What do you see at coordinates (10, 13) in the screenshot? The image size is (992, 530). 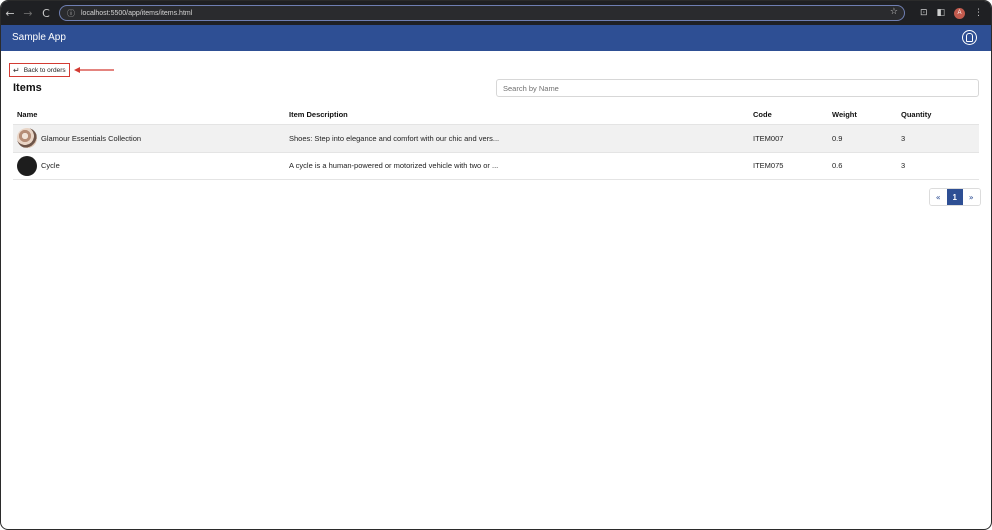 I see `back-arrow-icon: ←` at bounding box center [10, 13].